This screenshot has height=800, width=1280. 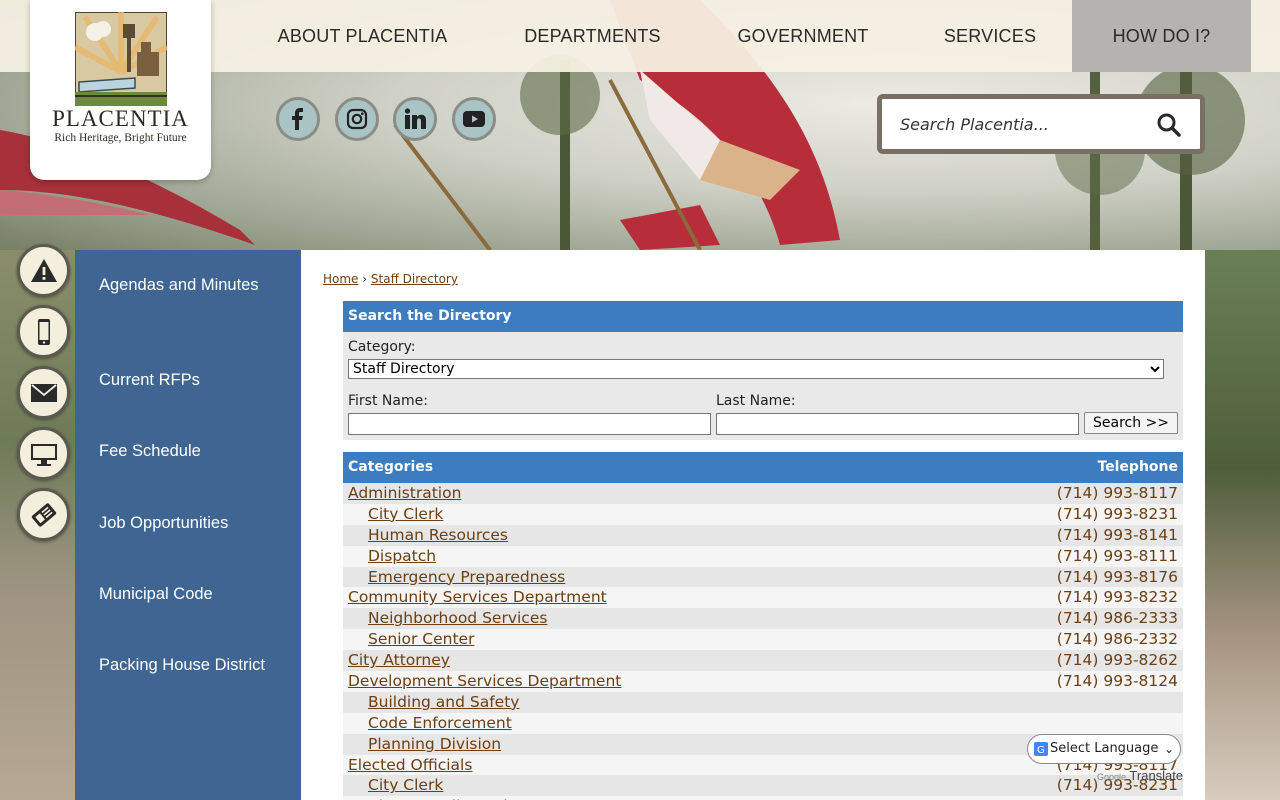 I want to click on category-phone: (714) 993-8141, so click(x=1117, y=534).